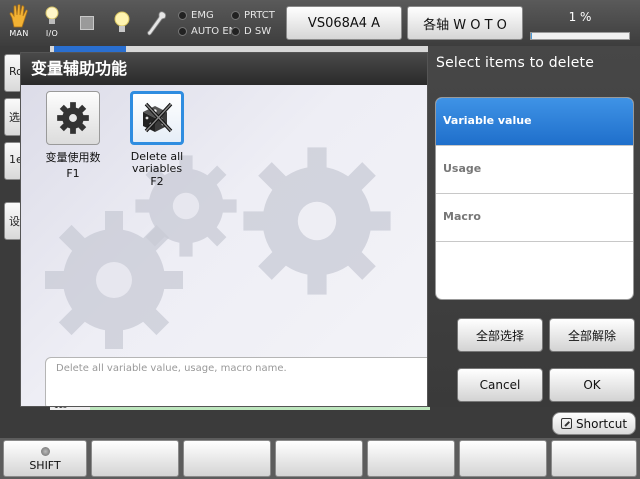 The height and width of the screenshot is (479, 640). What do you see at coordinates (500, 335) in the screenshot?
I see `select-all-button: 全部选择` at bounding box center [500, 335].